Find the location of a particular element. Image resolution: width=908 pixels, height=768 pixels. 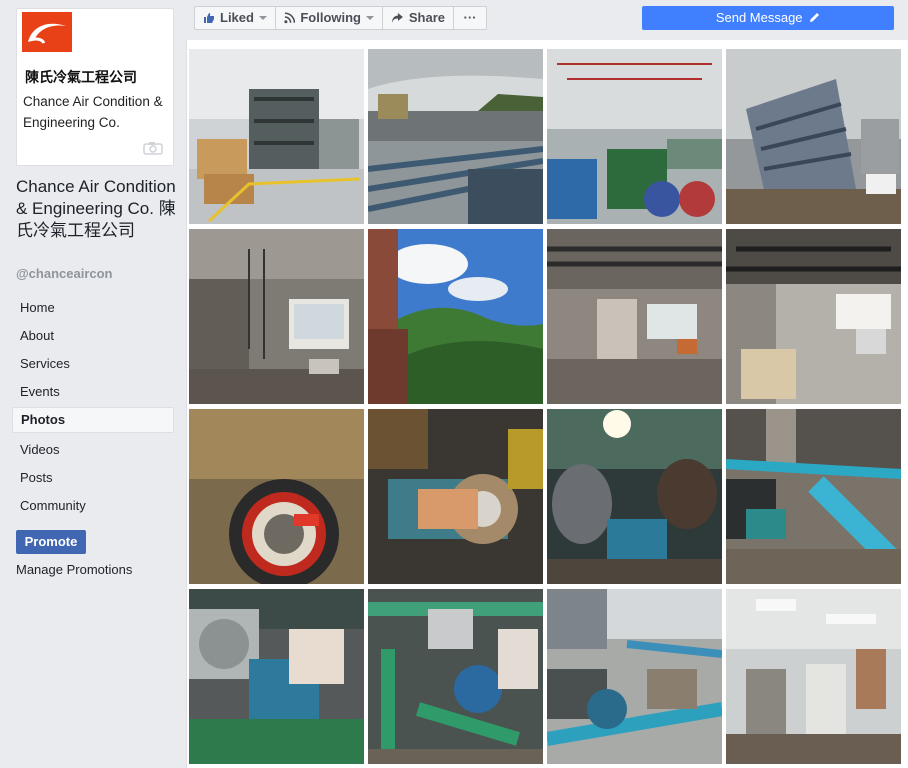

liked-button: Liked is located at coordinates (235, 18).